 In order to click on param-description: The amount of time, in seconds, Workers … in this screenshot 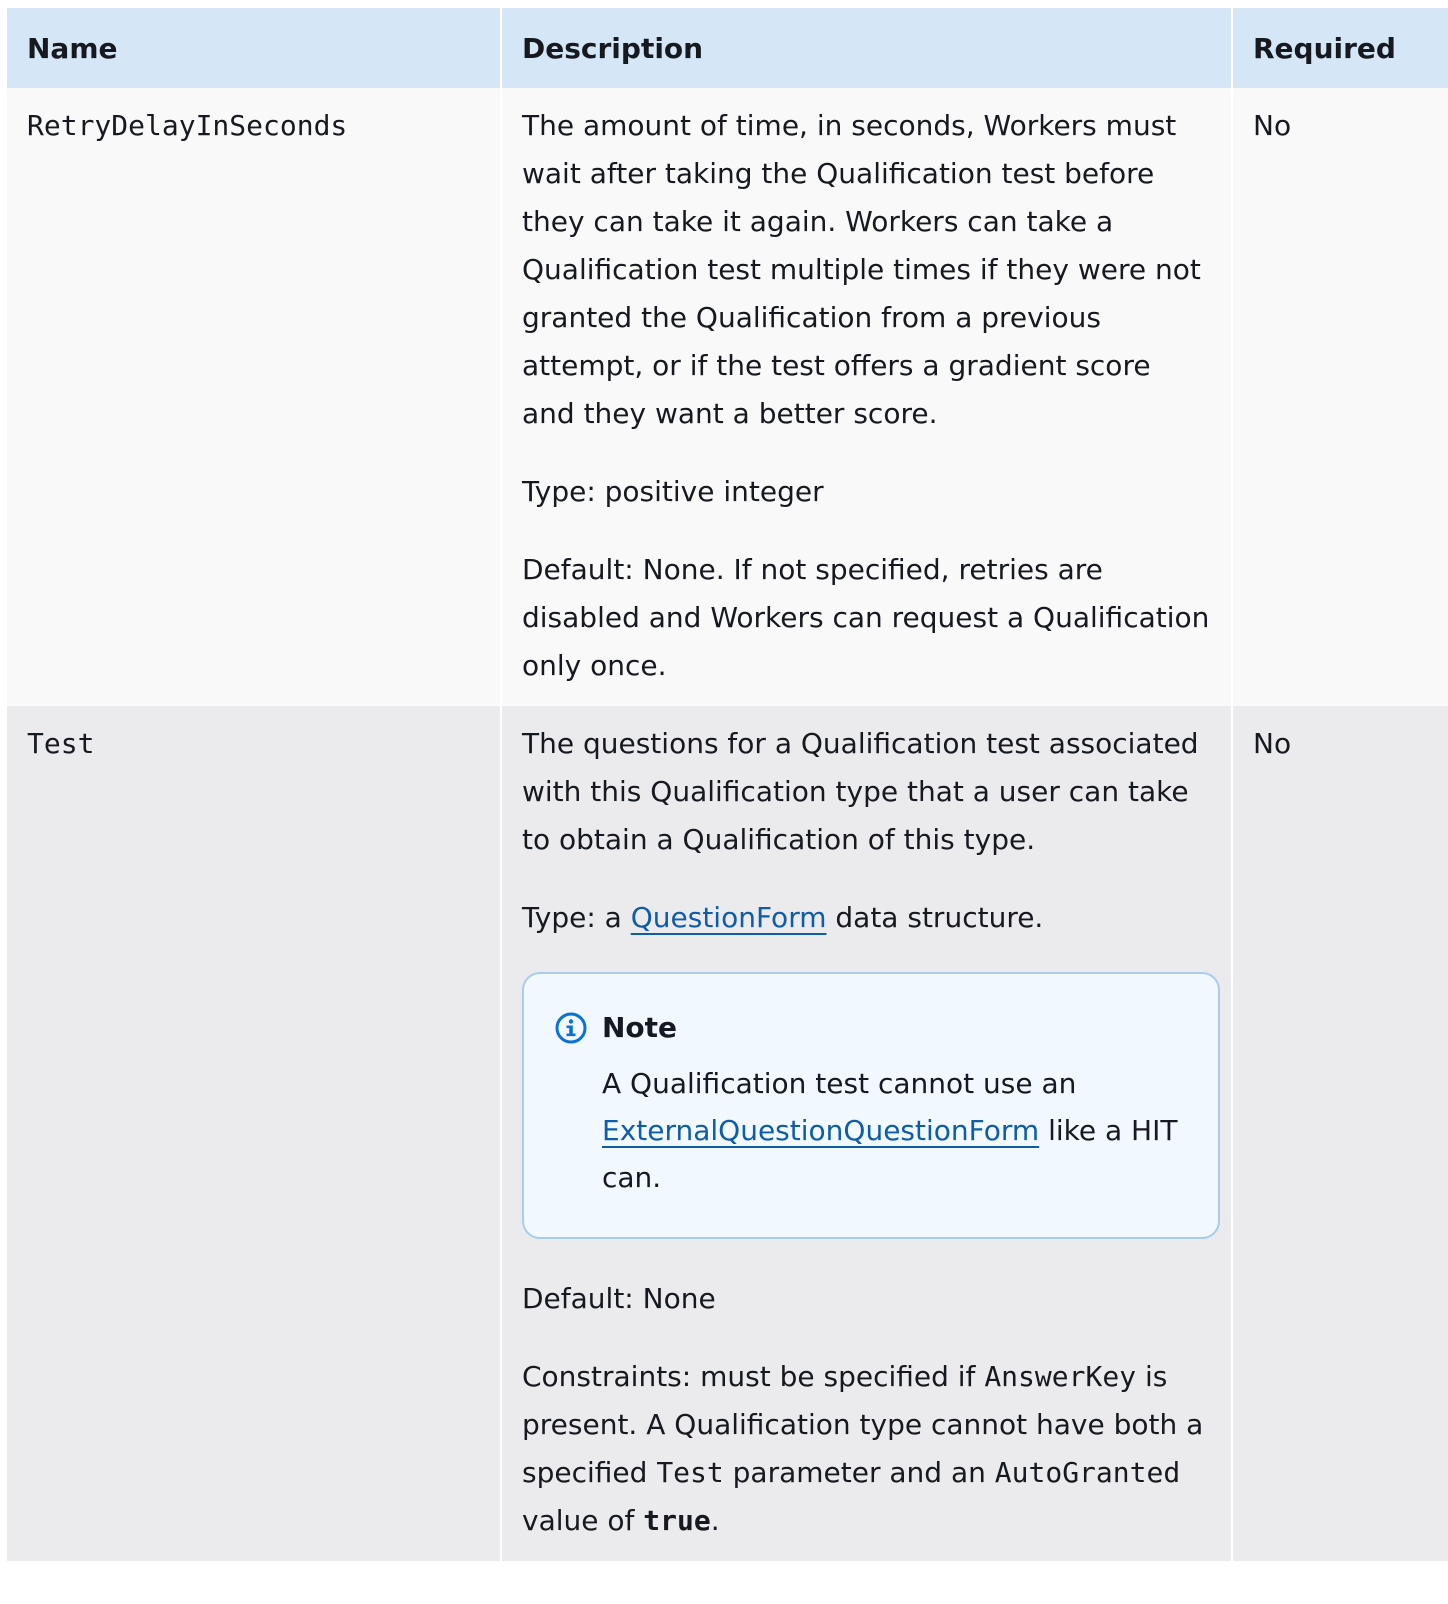, I will do `click(861, 269)`.